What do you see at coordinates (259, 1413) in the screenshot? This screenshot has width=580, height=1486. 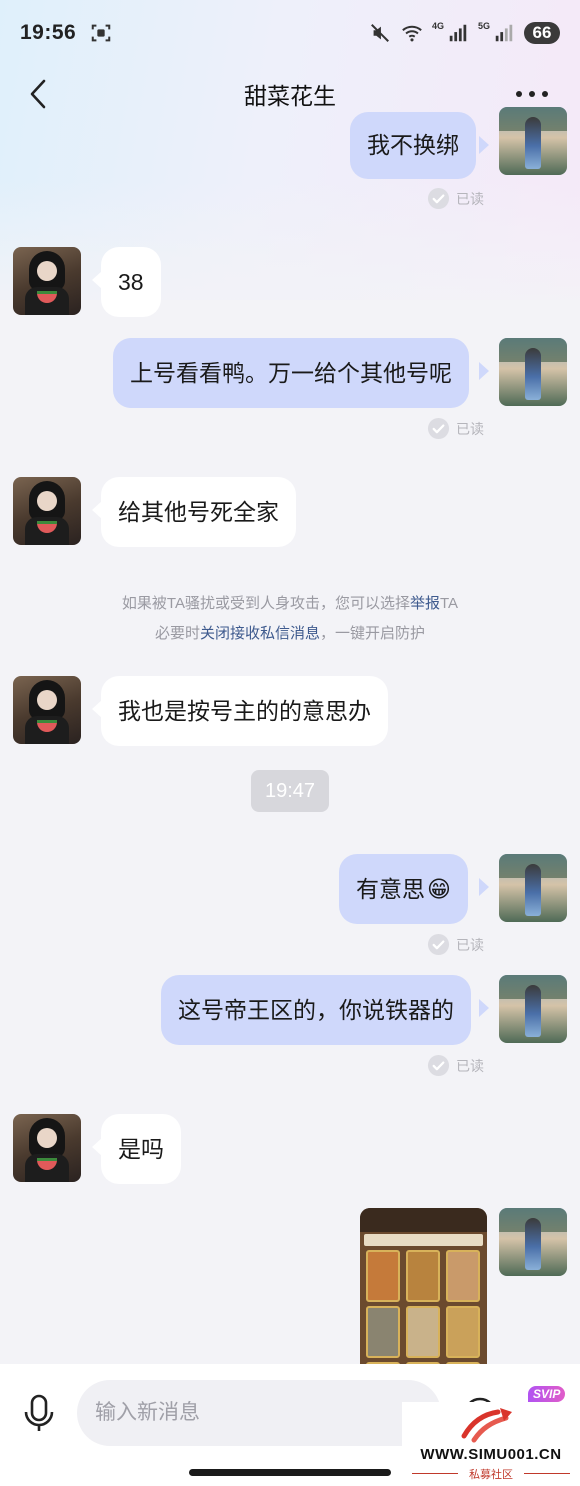 I see `message-input` at bounding box center [259, 1413].